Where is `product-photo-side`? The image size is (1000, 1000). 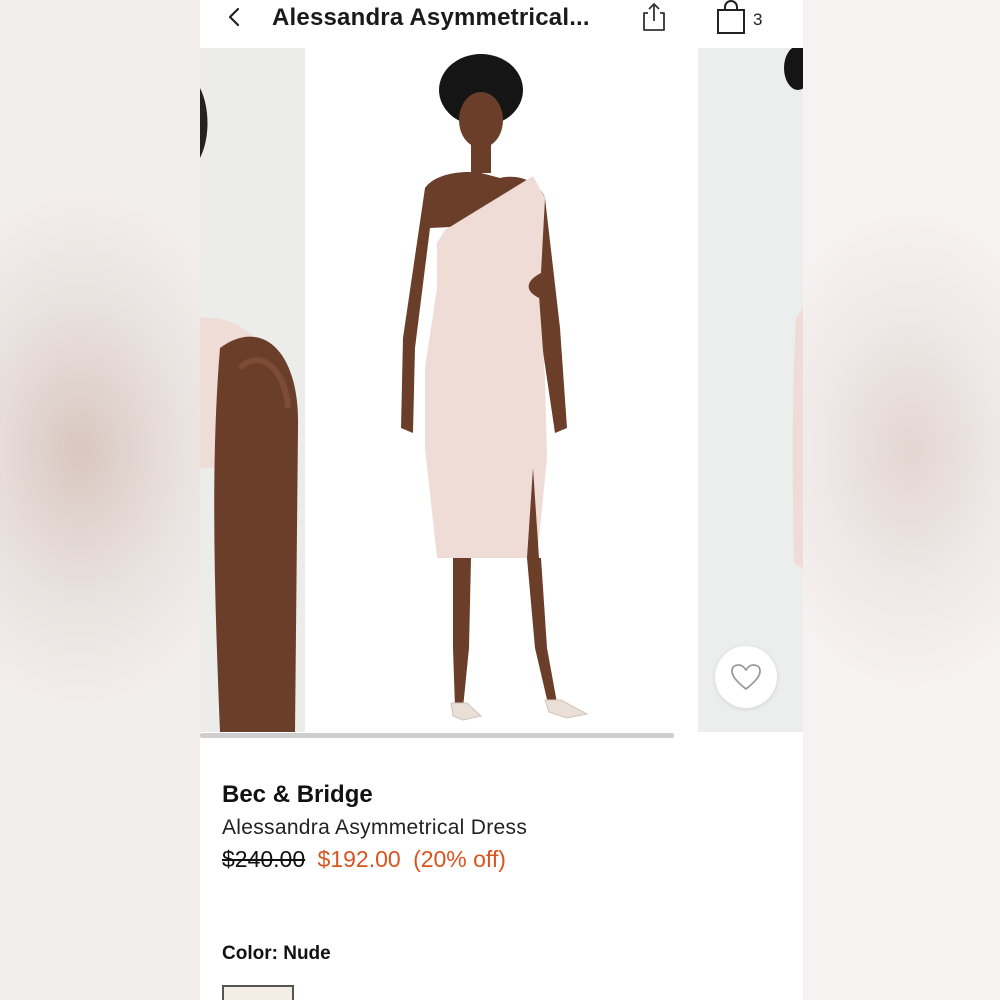
product-photo-side is located at coordinates (750, 390).